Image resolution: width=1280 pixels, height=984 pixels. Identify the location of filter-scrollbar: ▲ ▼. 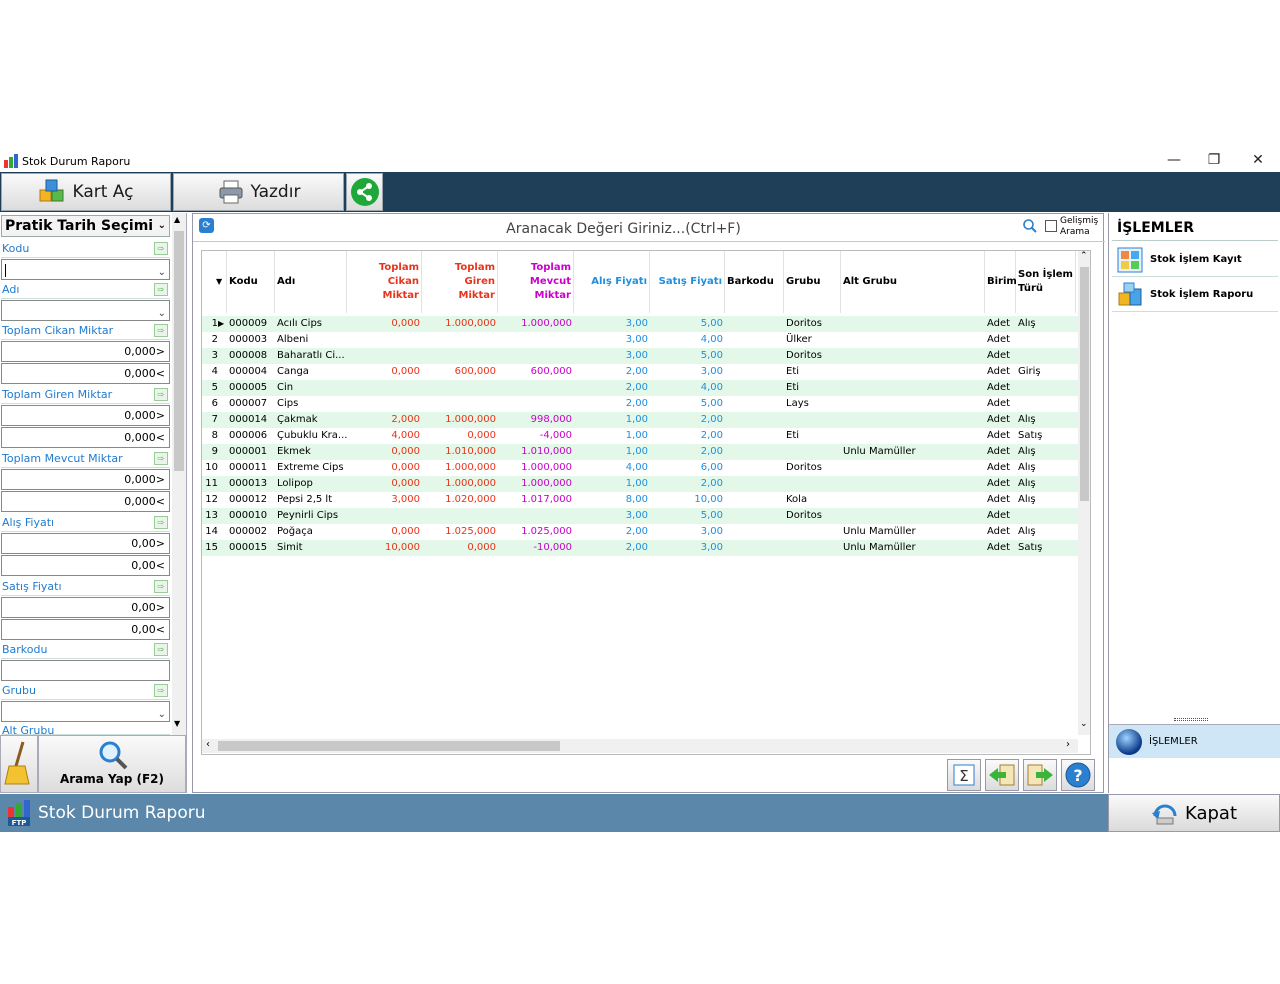
(179, 474).